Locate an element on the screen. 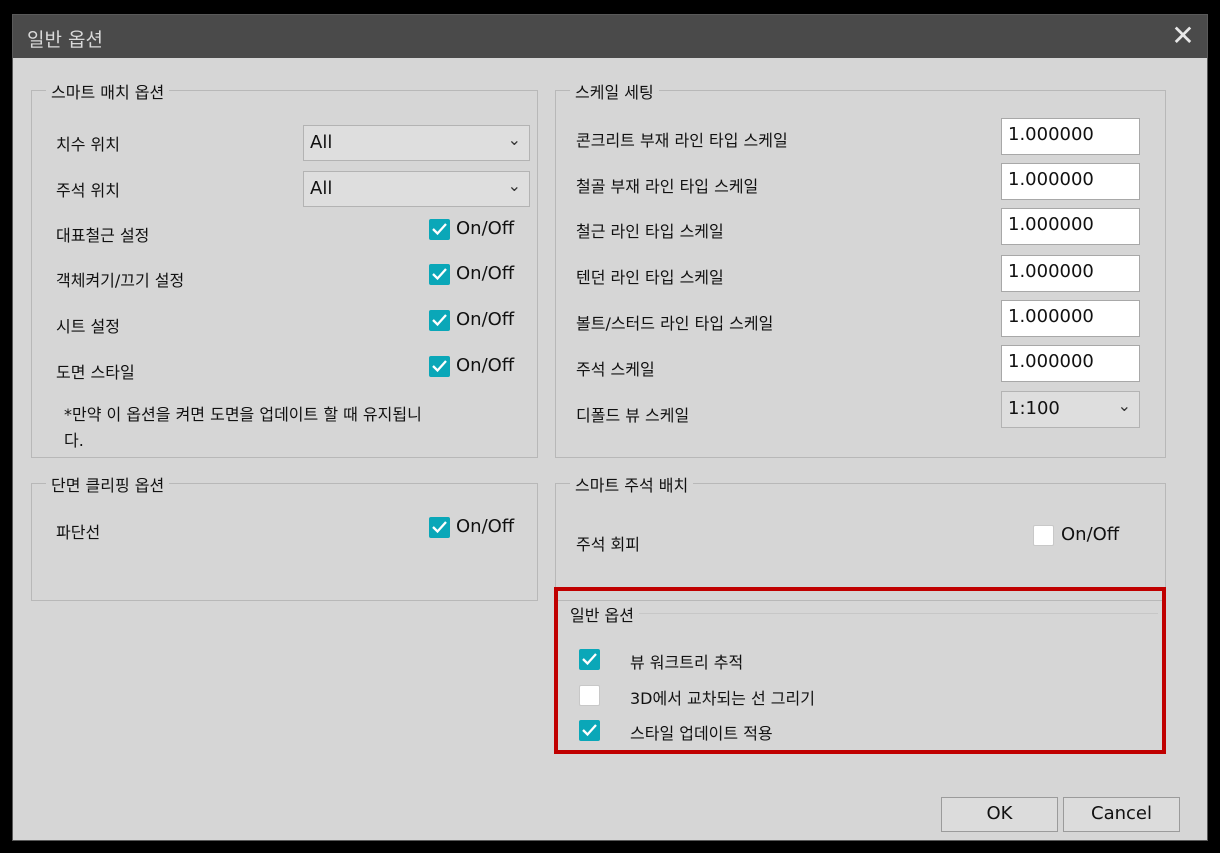  smart-note-group: 스마트 주석 배치 주석 회피 On/Off is located at coordinates (860, 536).